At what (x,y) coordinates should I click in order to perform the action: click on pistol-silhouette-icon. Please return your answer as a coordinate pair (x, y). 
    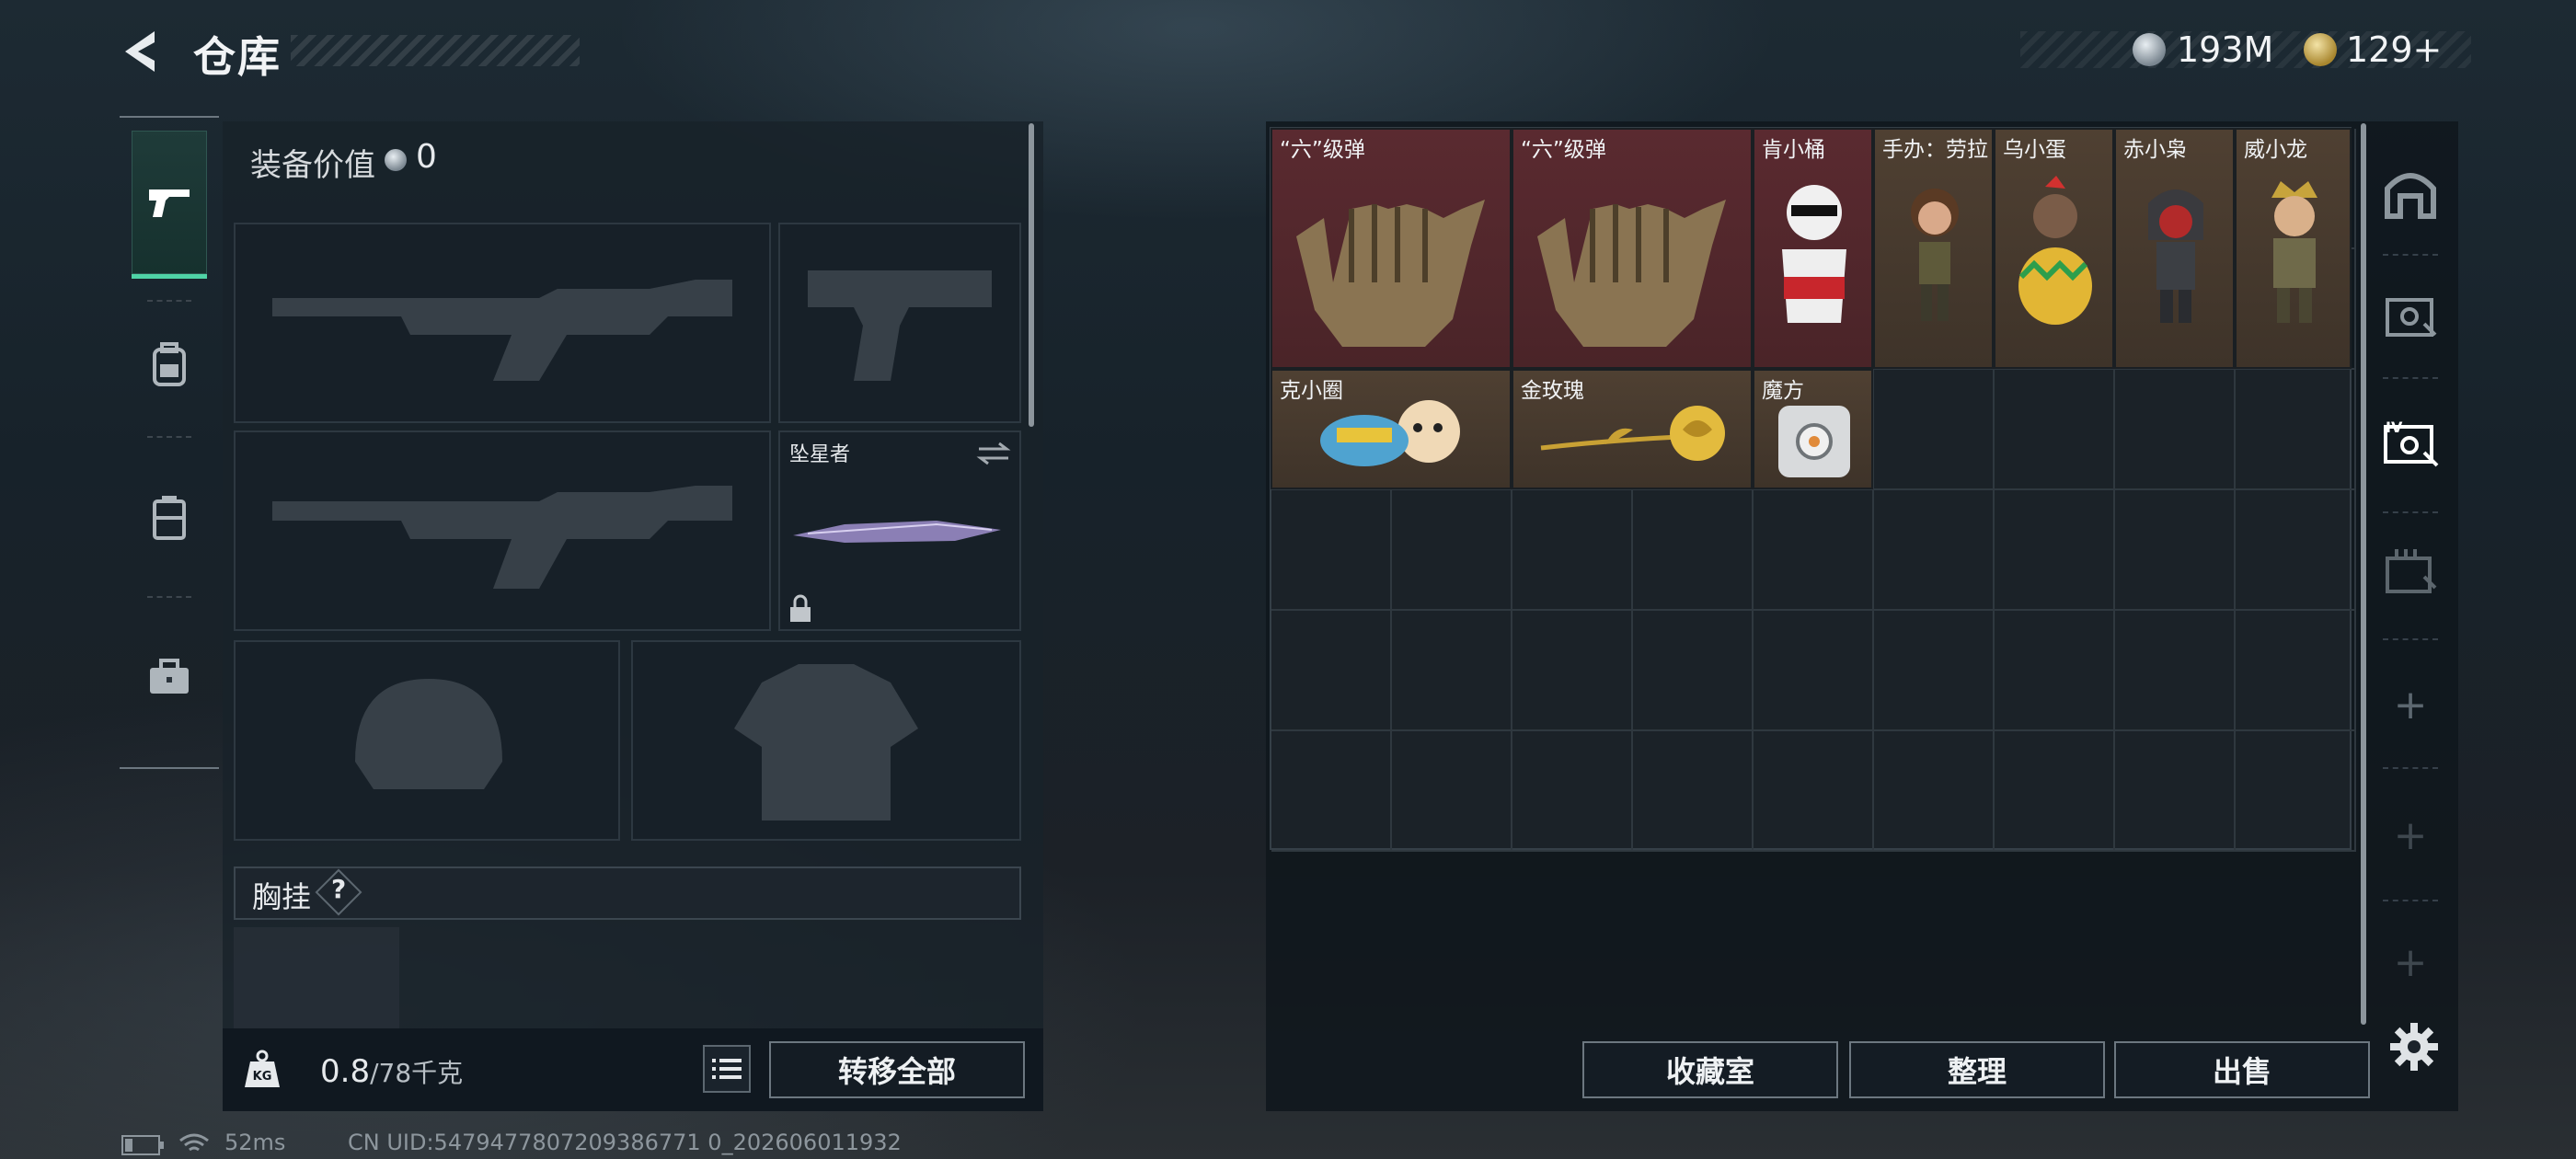
    Looking at the image, I should click on (900, 325).